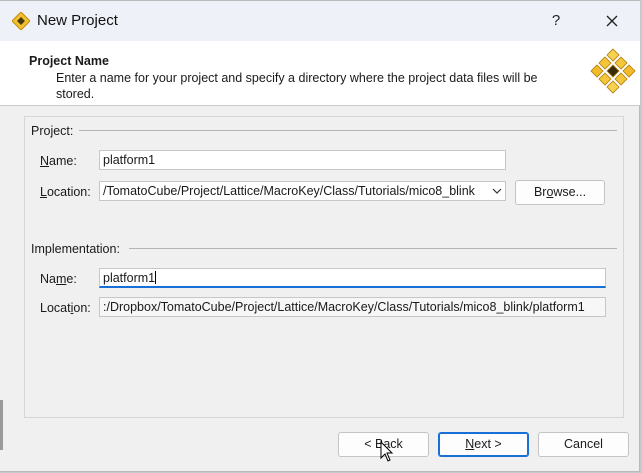 This screenshot has height=473, width=642. Describe the element at coordinates (320, 21) in the screenshot. I see `title-bar: New Project ?` at that location.